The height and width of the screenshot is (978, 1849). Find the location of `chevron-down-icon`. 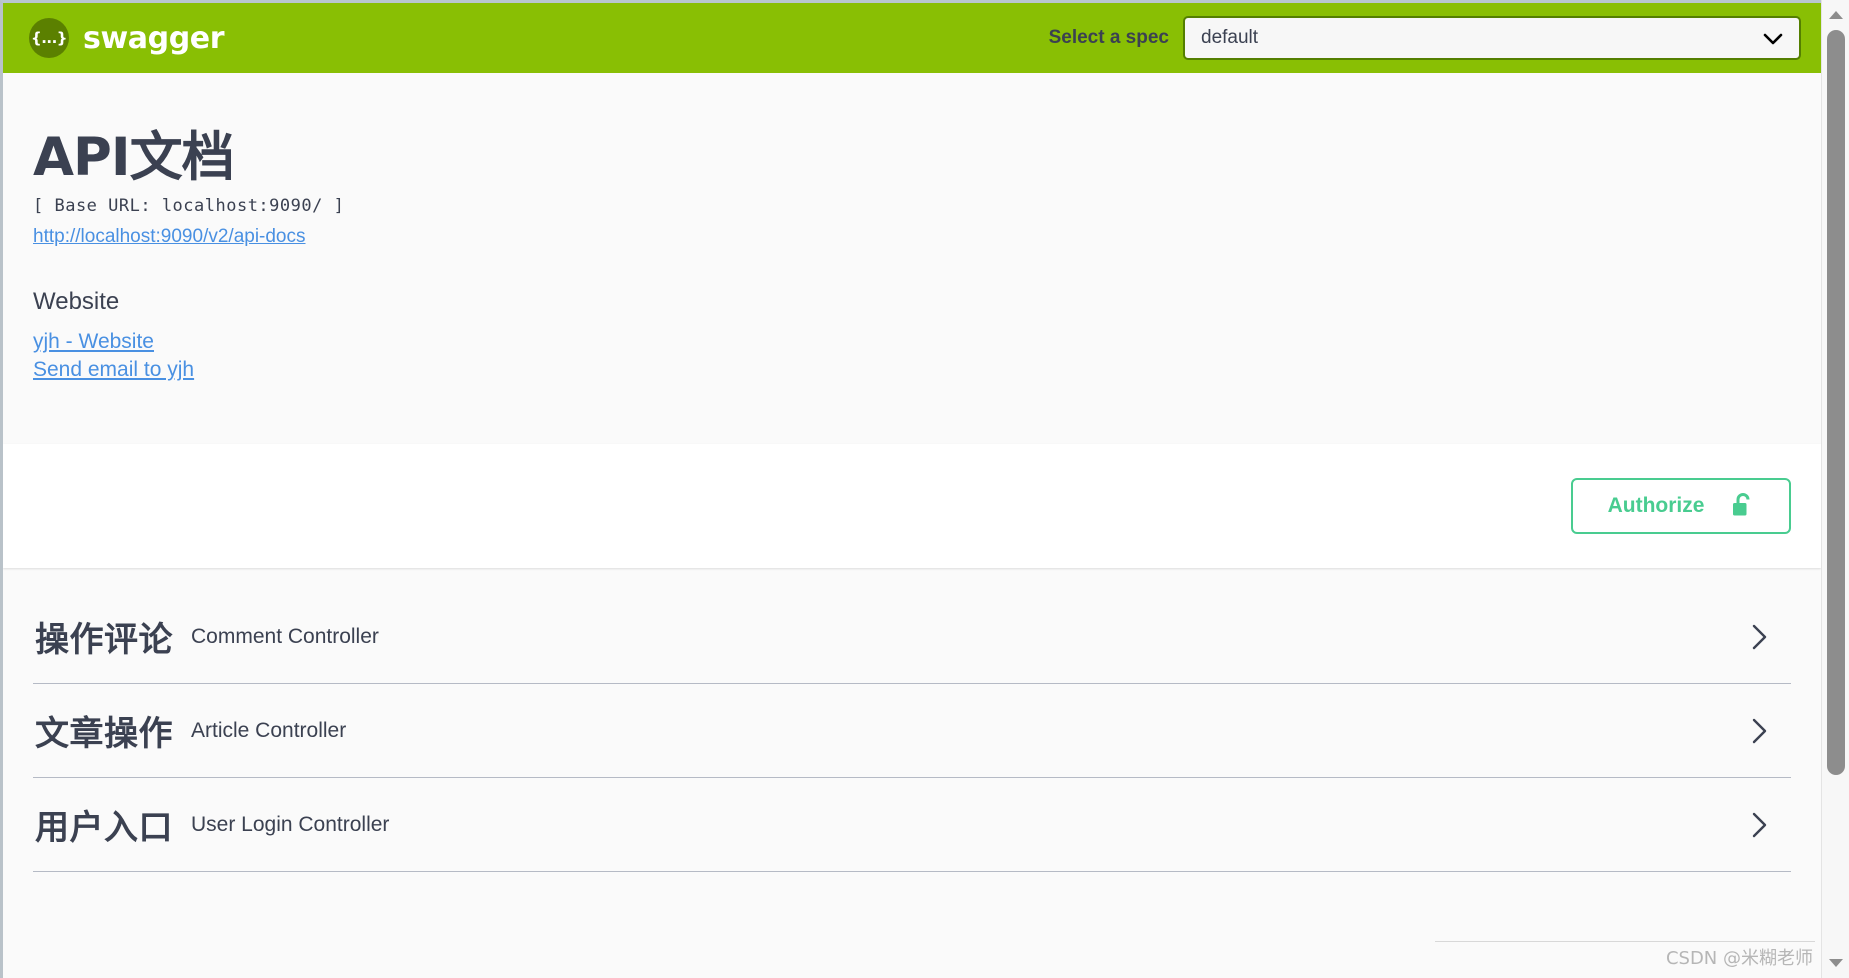

chevron-down-icon is located at coordinates (1773, 38).